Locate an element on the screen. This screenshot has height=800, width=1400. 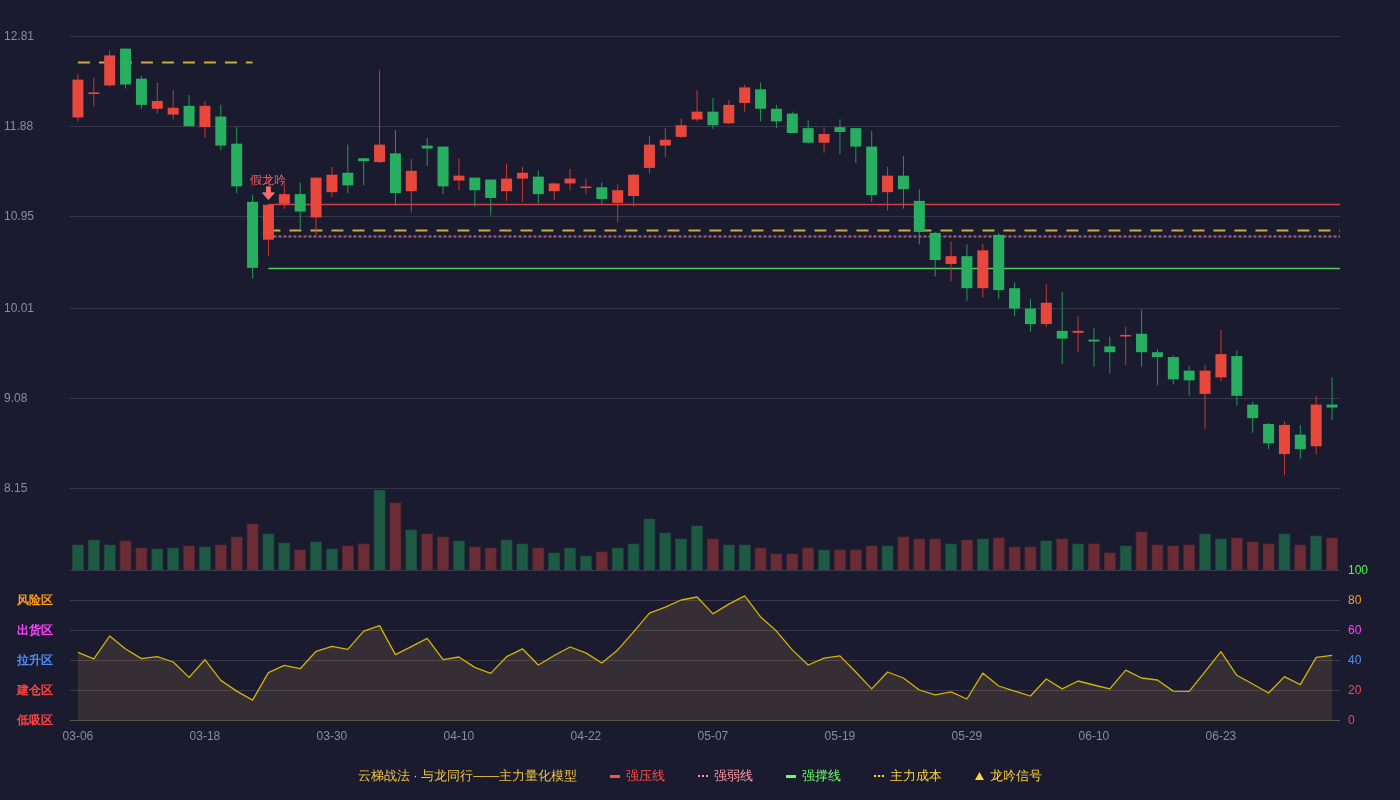
legend-item: 龙吟信号 is located at coordinates (1009, 776).